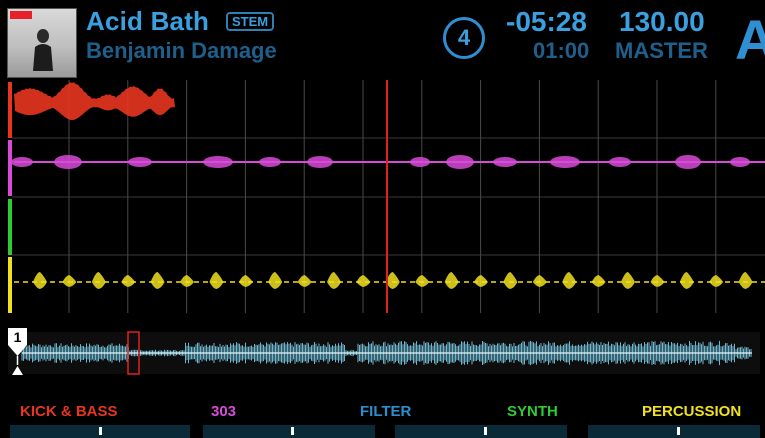  What do you see at coordinates (181, 50) in the screenshot?
I see `track-artist: Benjamin Damage` at bounding box center [181, 50].